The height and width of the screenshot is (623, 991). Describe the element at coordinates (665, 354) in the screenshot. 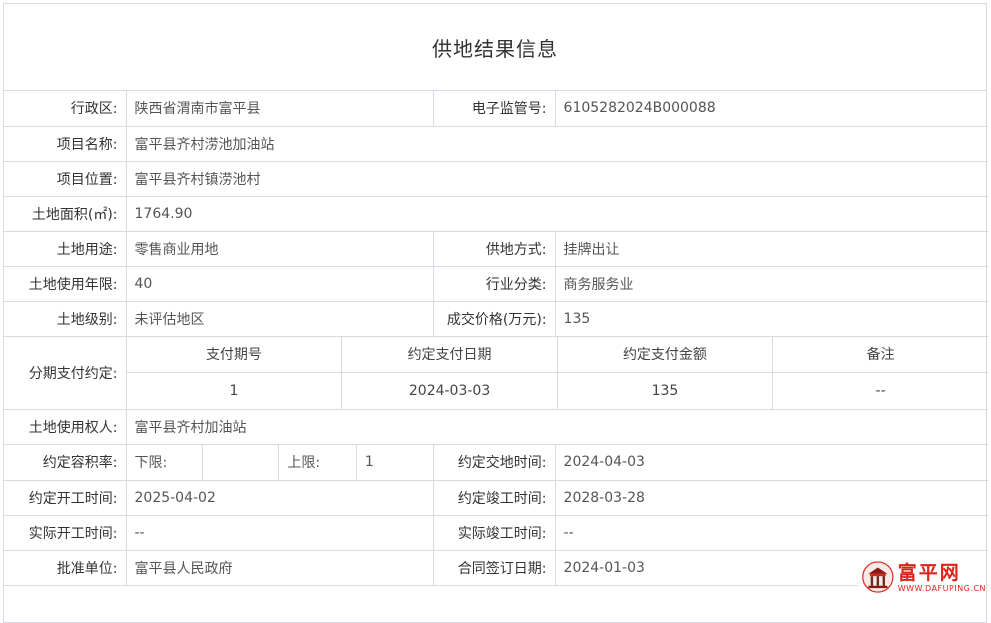

I see `installment-header-amount: 约定支付金额` at that location.